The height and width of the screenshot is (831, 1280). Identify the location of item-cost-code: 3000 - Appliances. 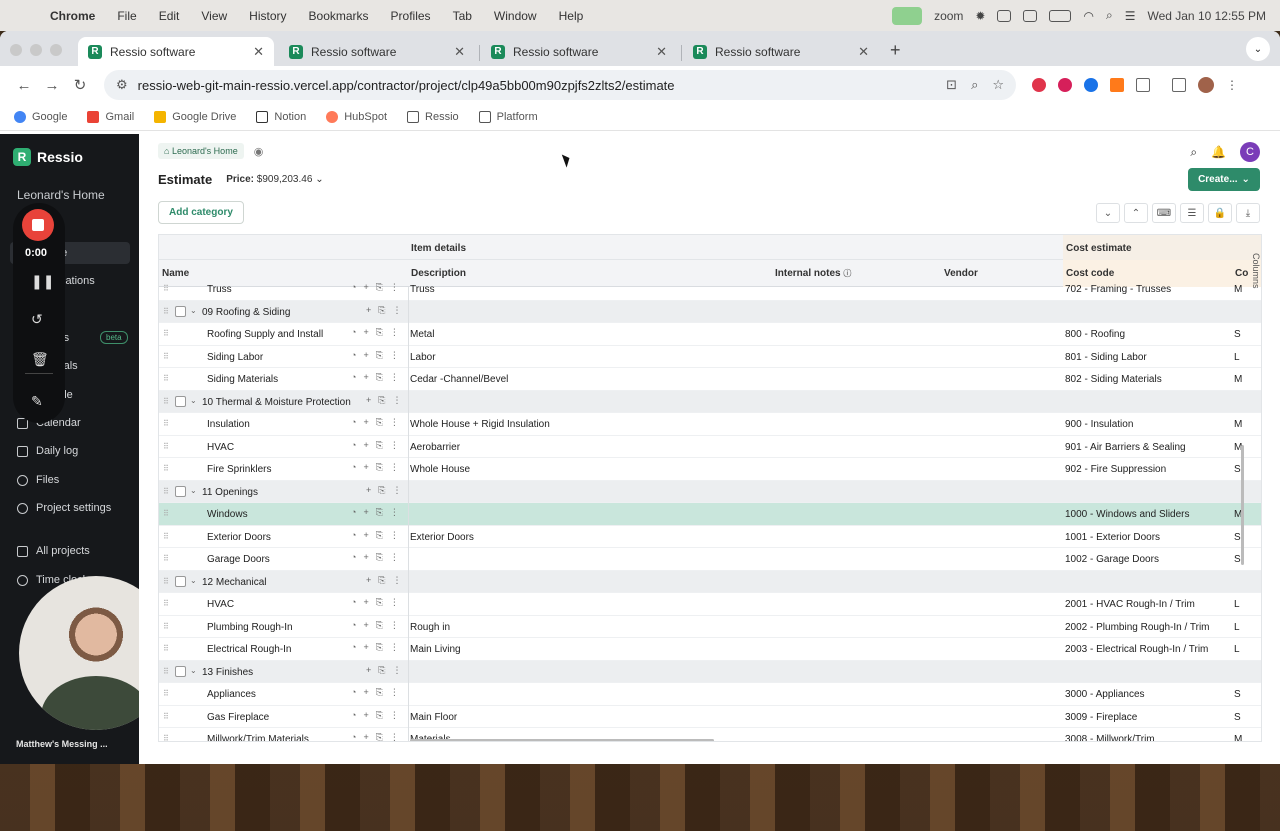
(1105, 694).